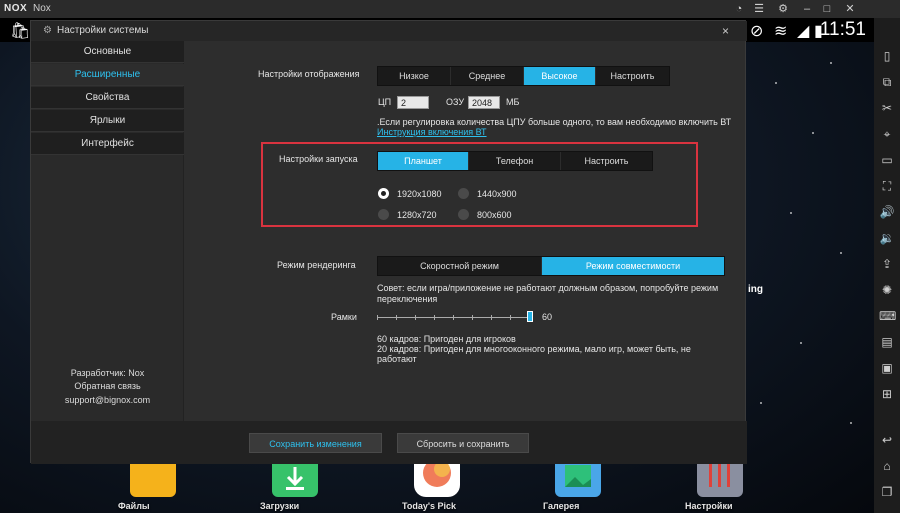 This screenshot has width=900, height=513. Describe the element at coordinates (487, 76) in the screenshot. I see `display-option-medium: Среднее` at that location.